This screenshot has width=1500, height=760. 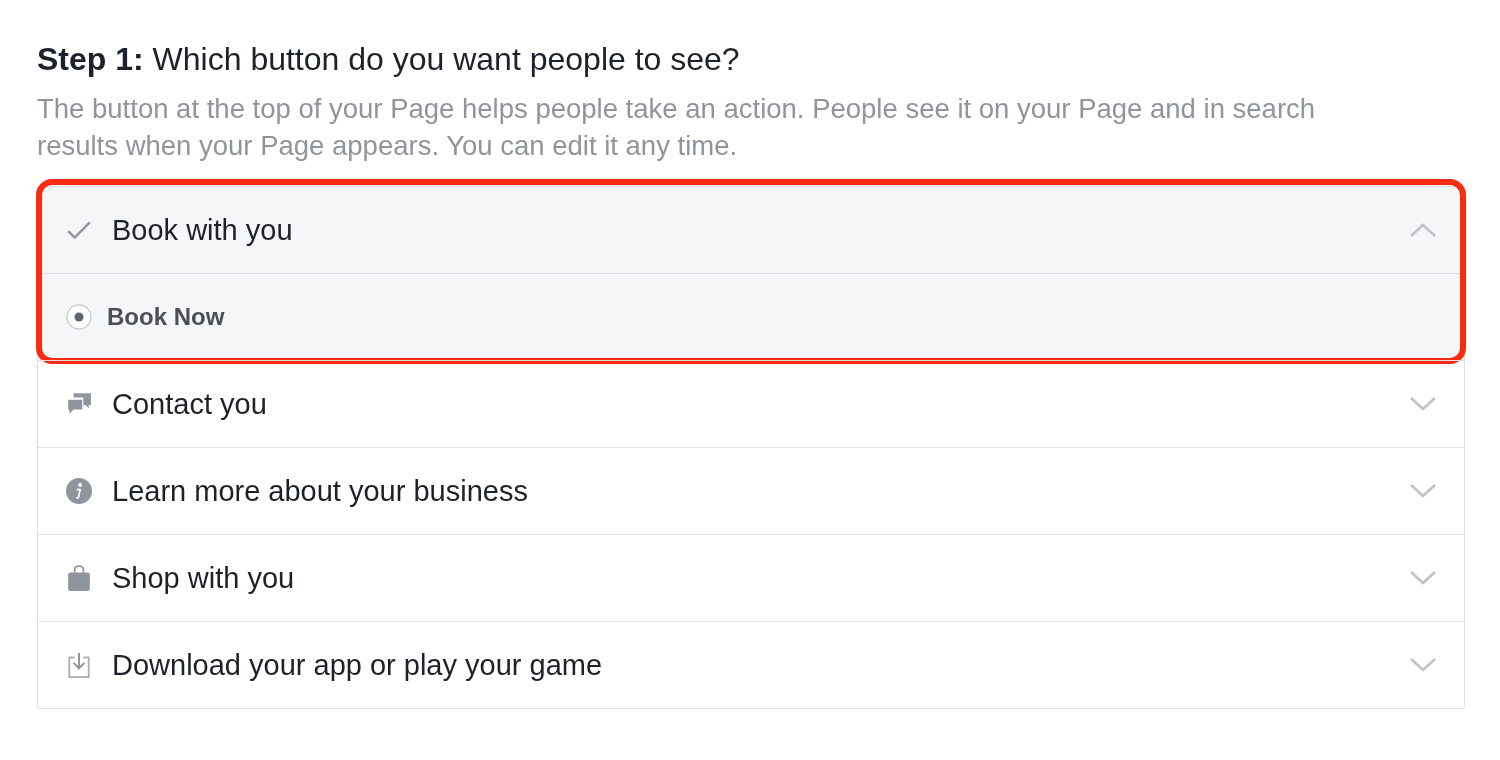 I want to click on choice-row: Book Now, so click(x=751, y=316).